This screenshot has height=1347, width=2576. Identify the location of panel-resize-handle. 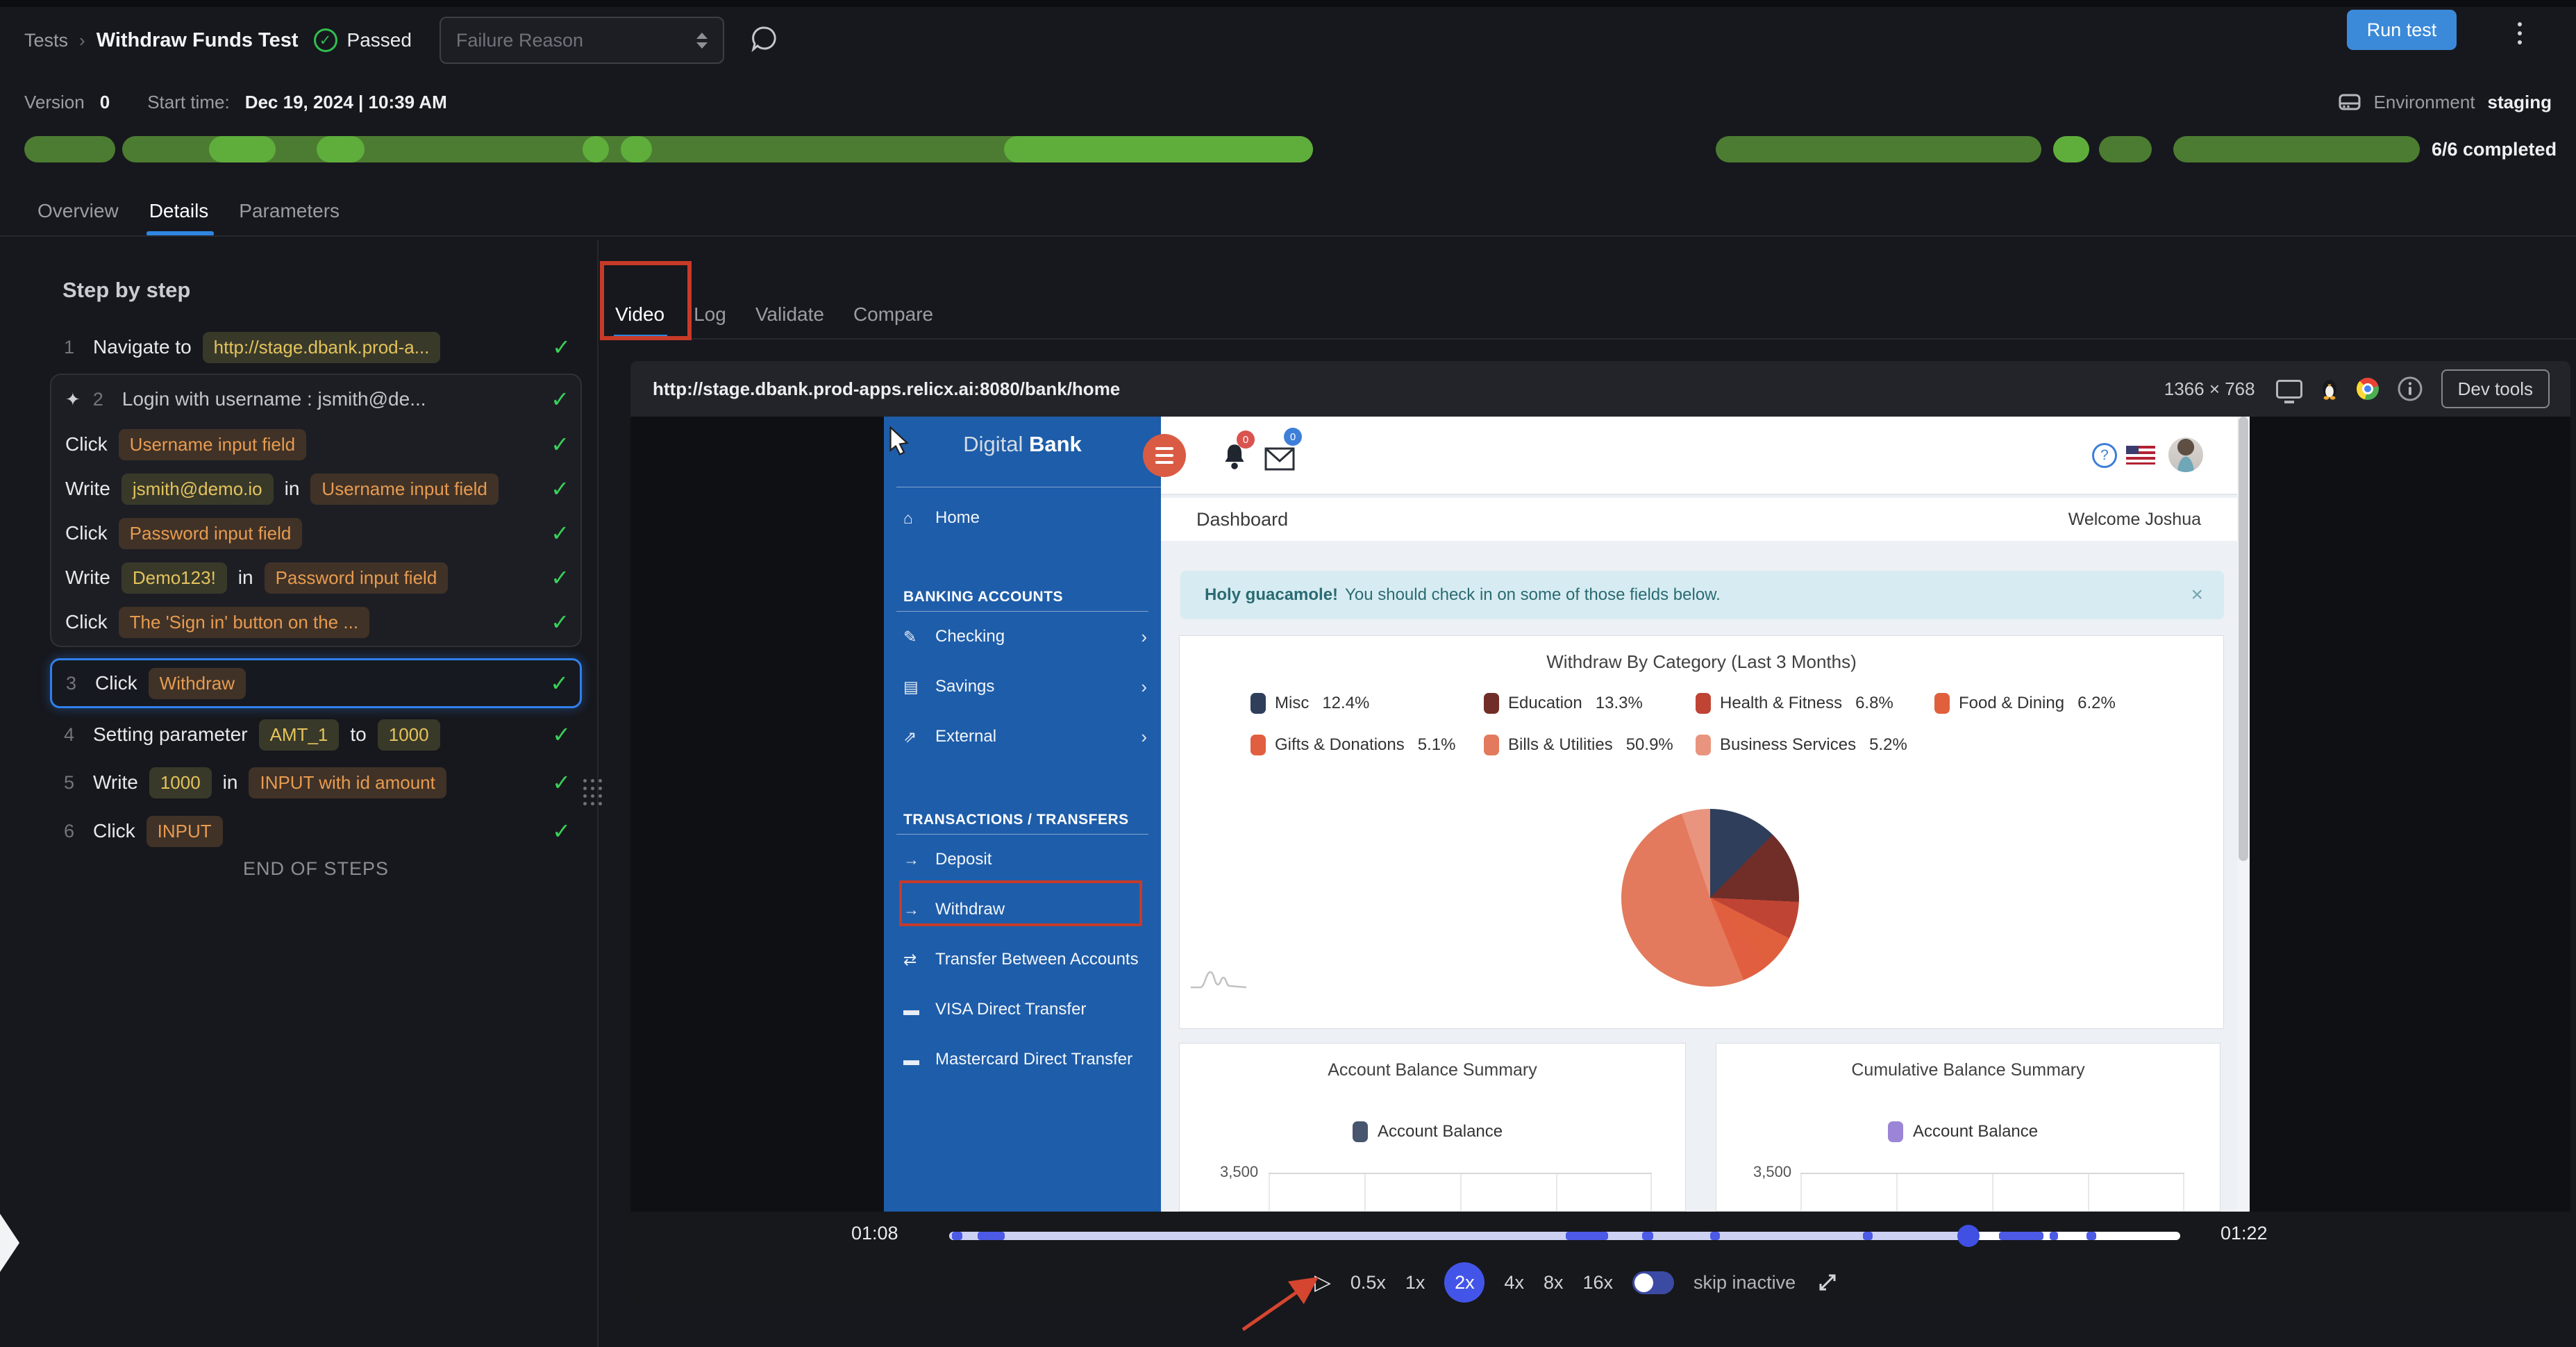
(592, 792).